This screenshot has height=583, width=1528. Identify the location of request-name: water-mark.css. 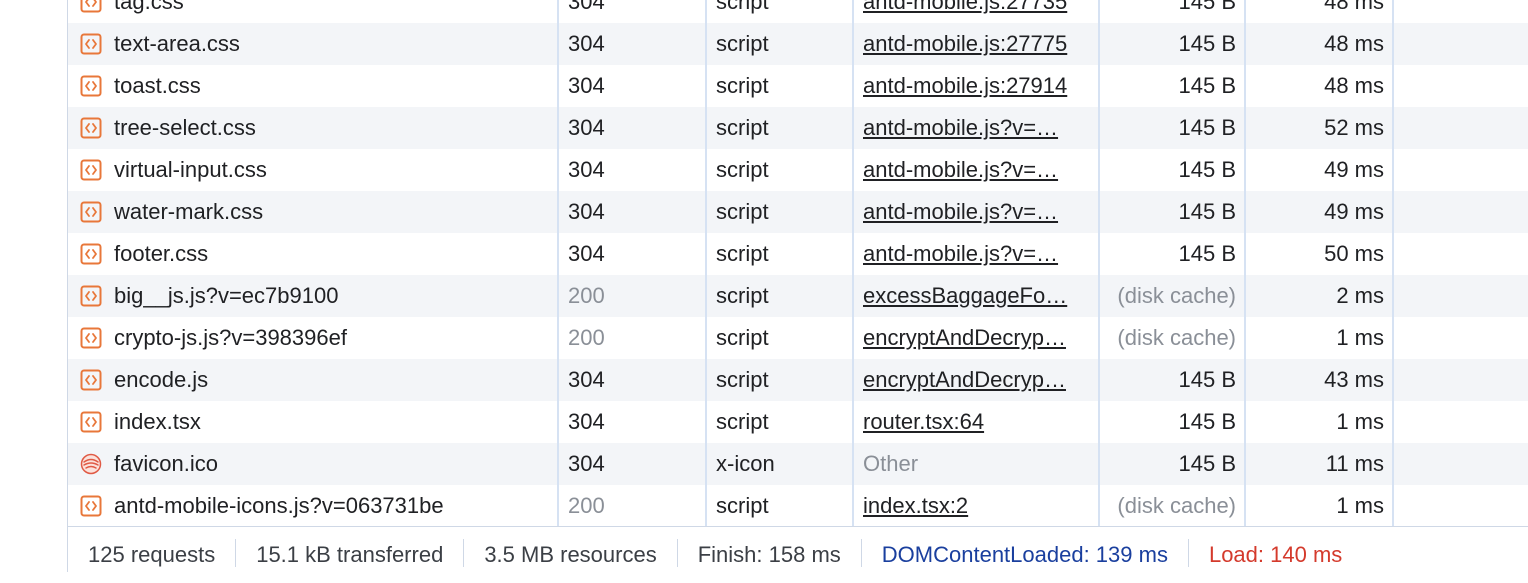
(189, 211).